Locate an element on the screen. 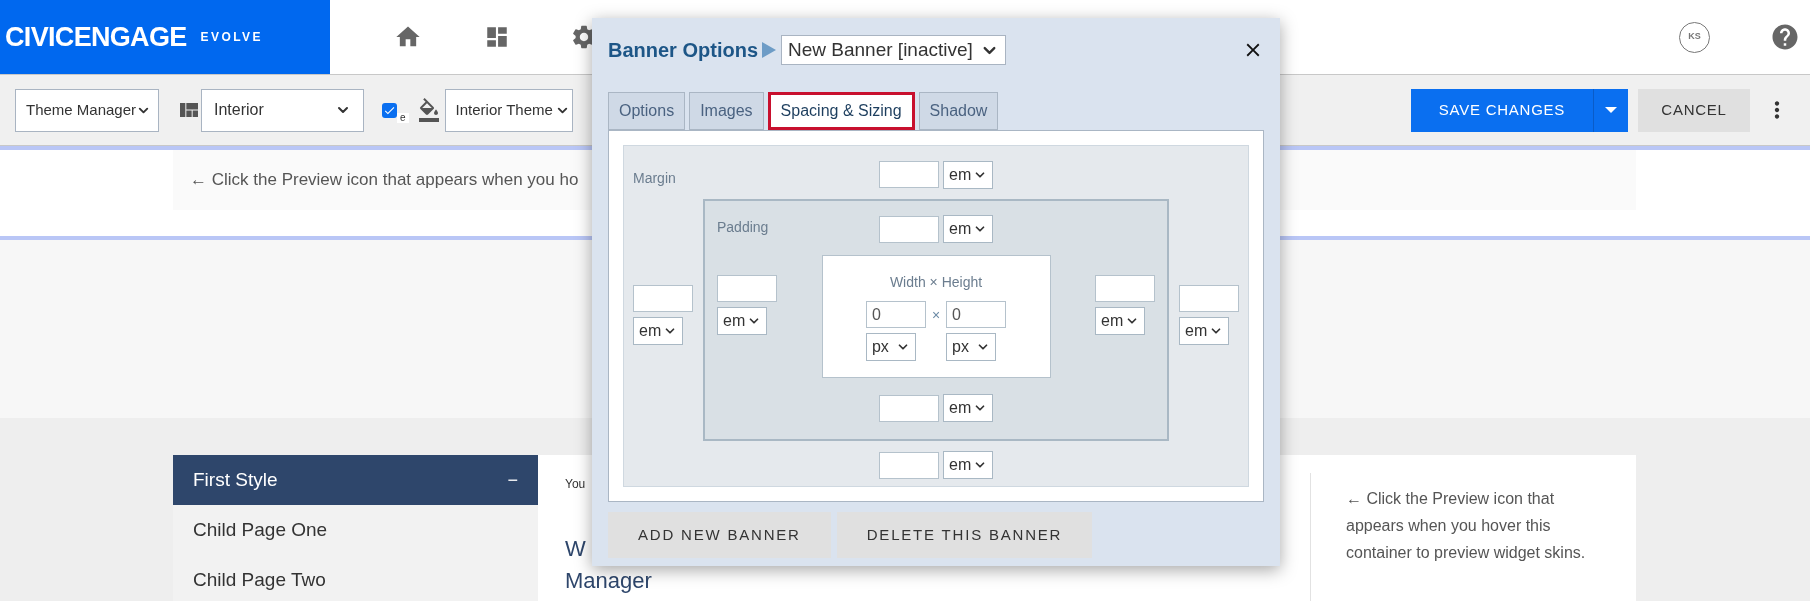  caret-icon is located at coordinates (1611, 110).